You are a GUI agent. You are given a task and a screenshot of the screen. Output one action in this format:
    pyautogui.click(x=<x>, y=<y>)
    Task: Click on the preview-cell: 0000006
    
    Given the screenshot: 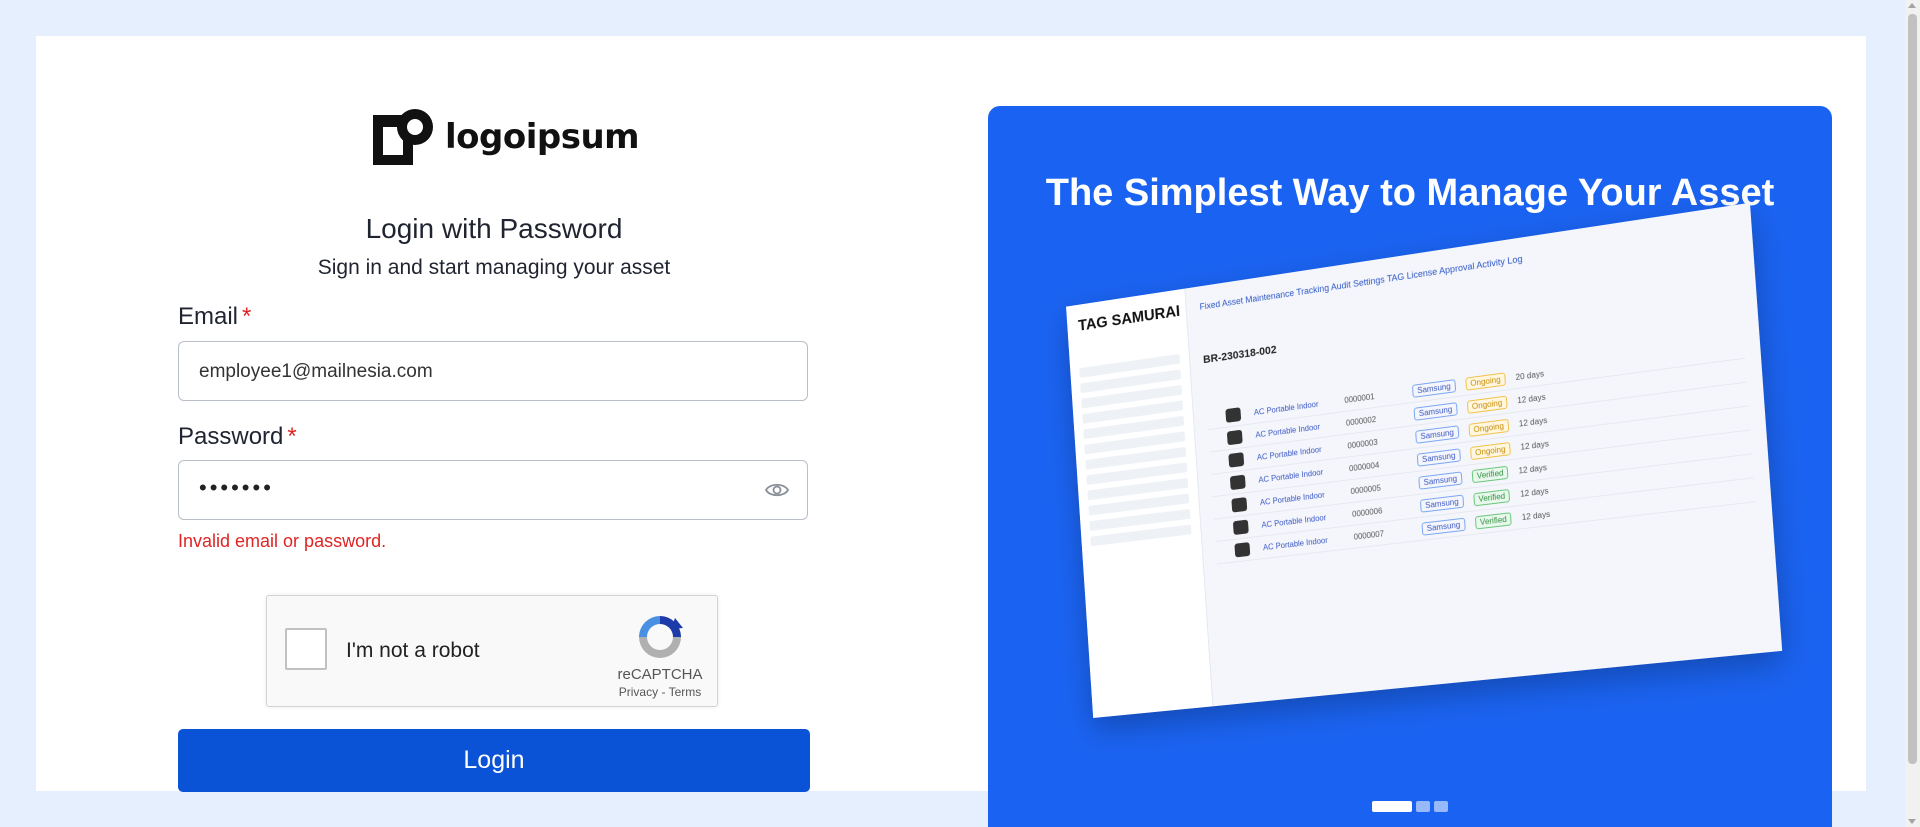 What is the action you would take?
    pyautogui.click(x=1367, y=512)
    